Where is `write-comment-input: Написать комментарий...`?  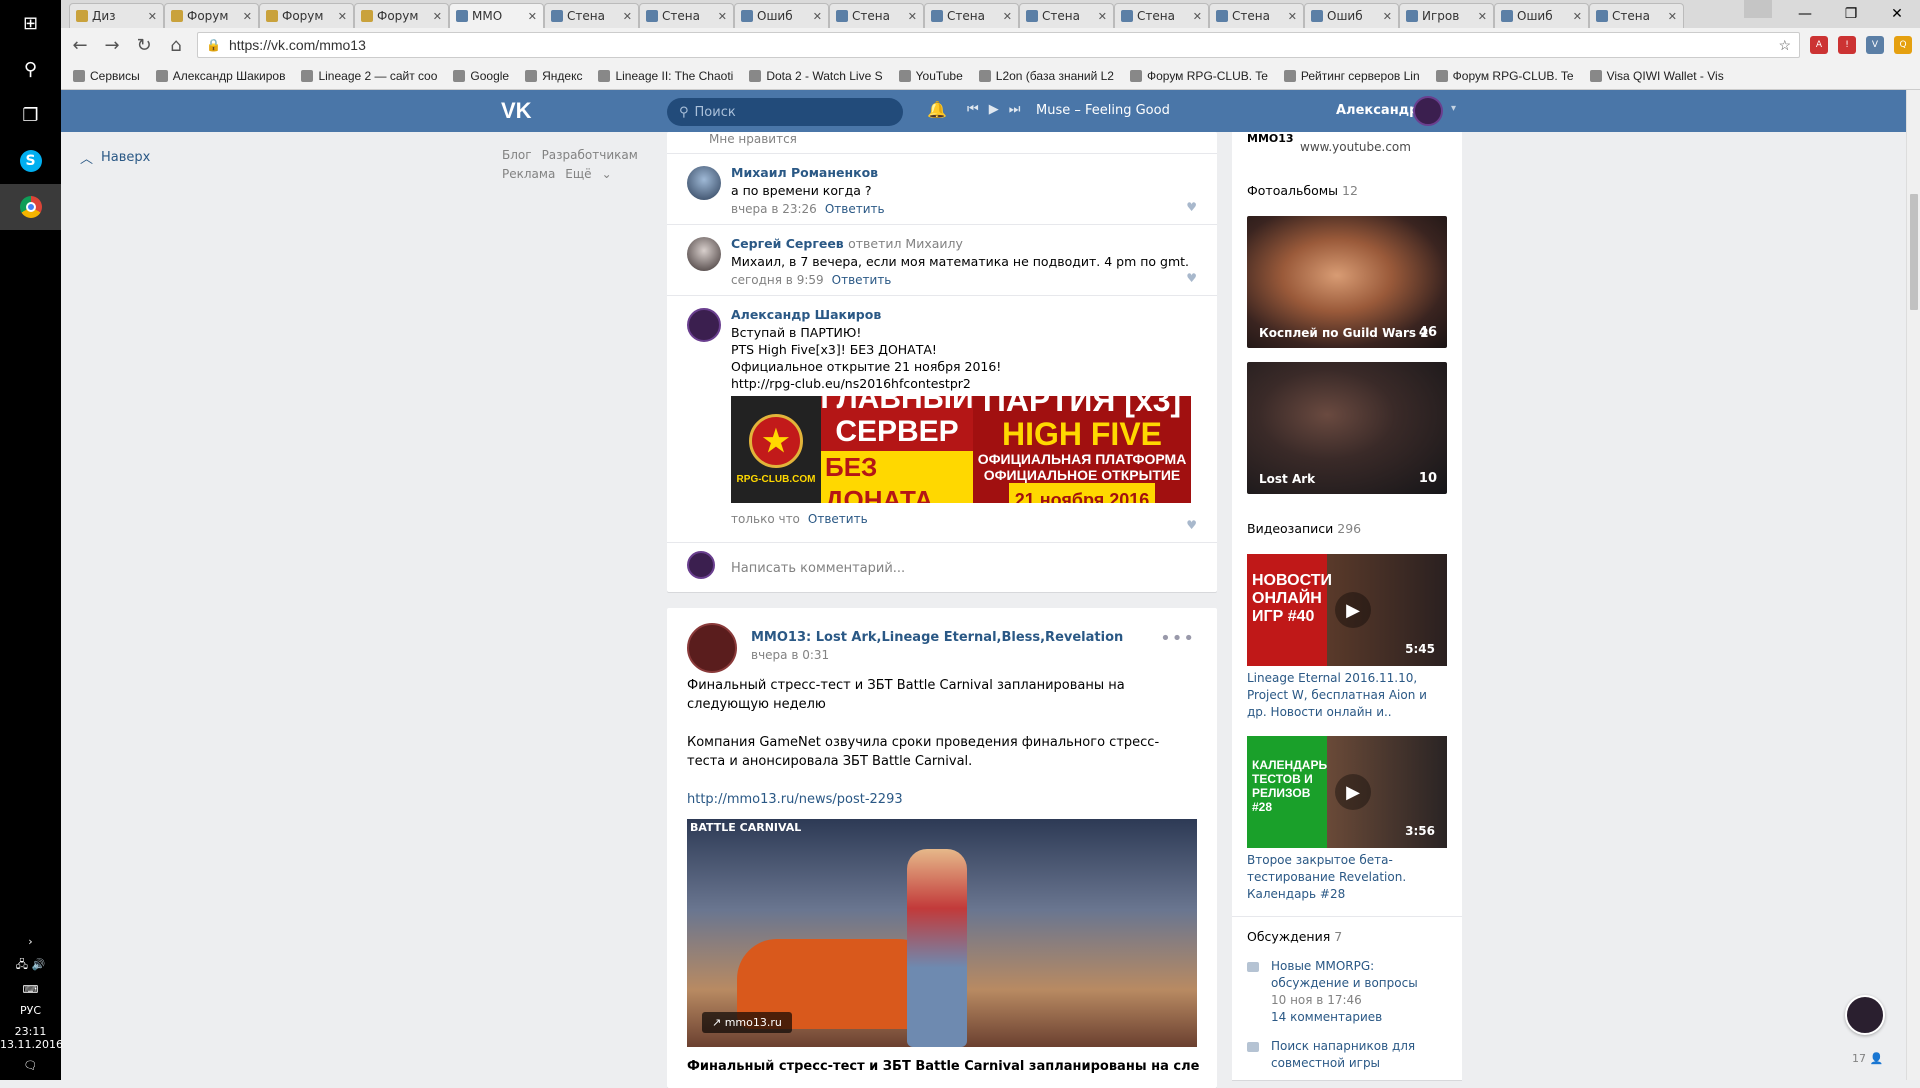
write-comment-input: Написать комментарий... is located at coordinates (942, 568).